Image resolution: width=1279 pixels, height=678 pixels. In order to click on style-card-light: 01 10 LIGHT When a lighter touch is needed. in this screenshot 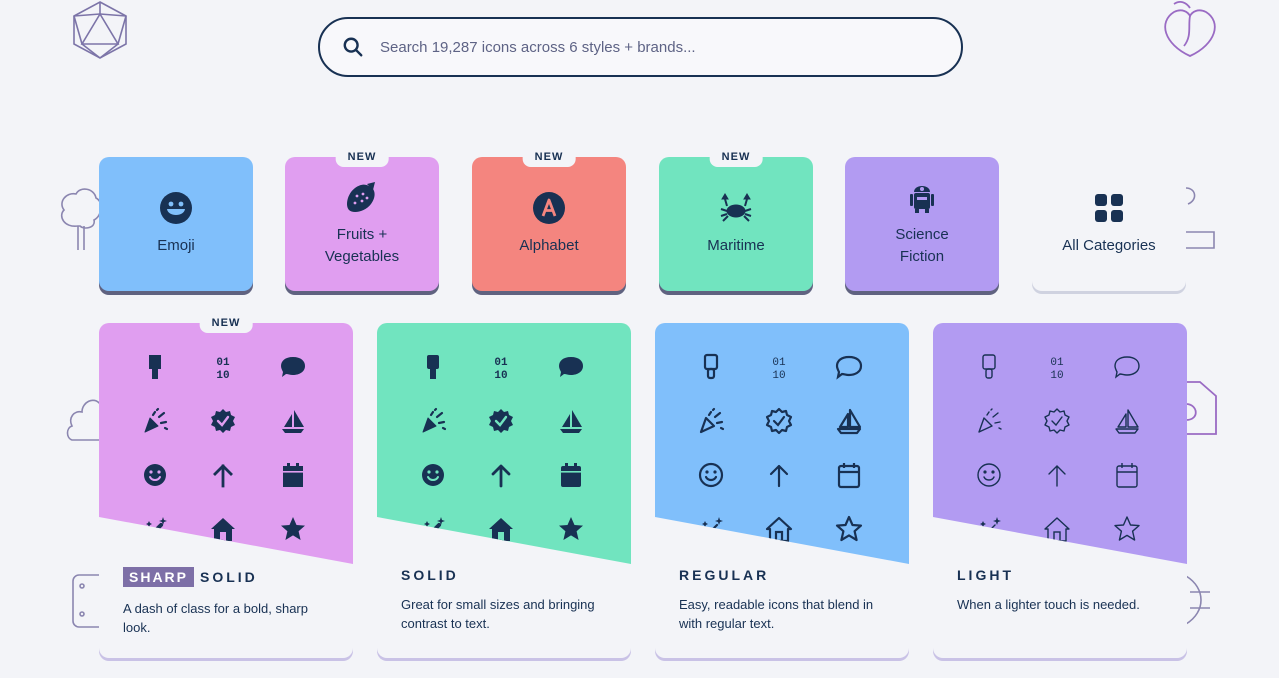, I will do `click(1060, 490)`.